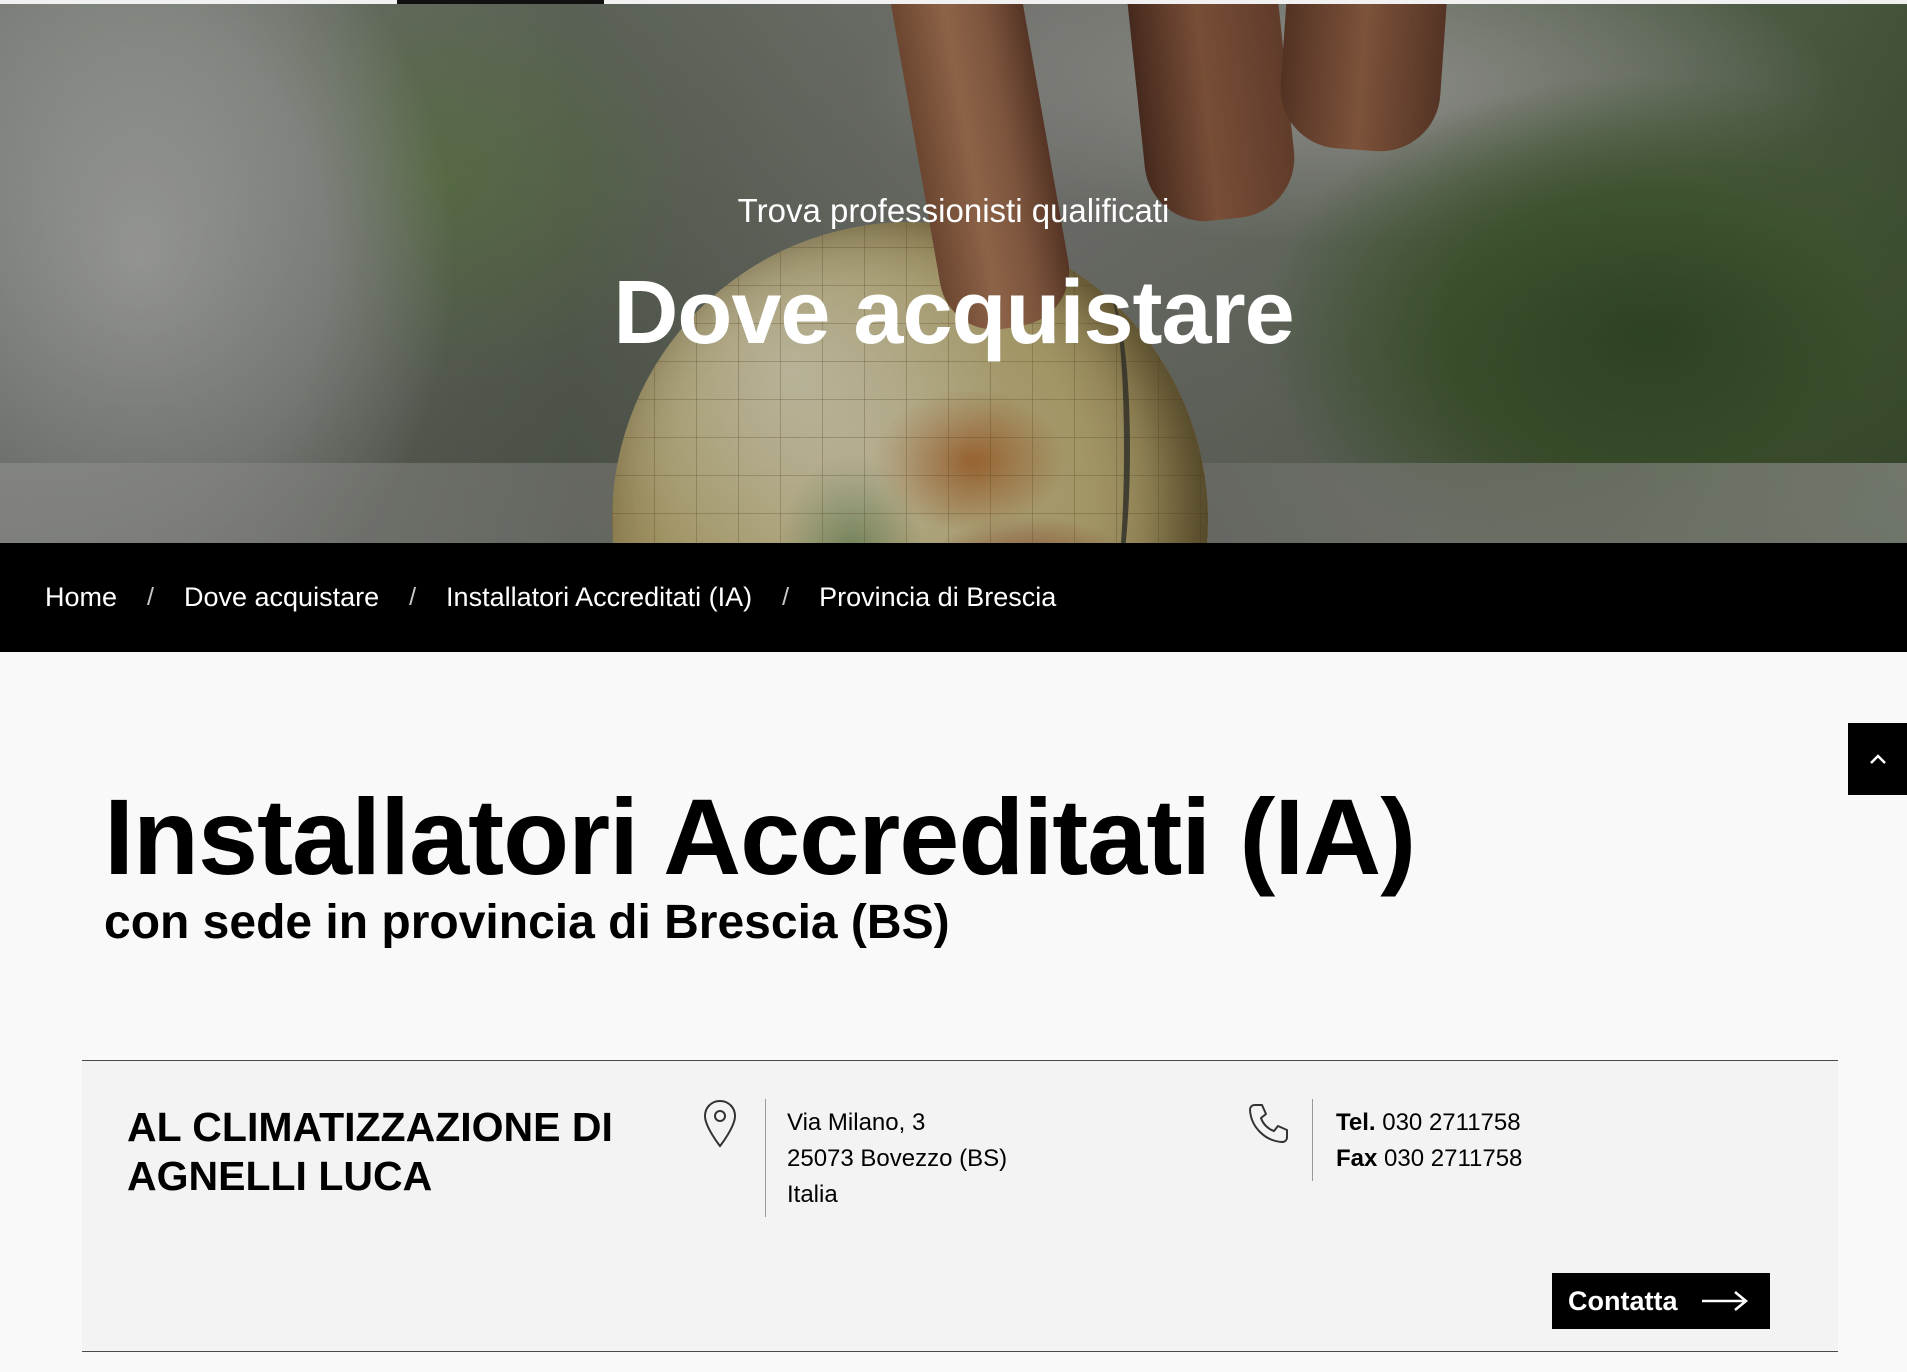 This screenshot has width=1907, height=1372. I want to click on scroll-to-top-button, so click(1877, 759).